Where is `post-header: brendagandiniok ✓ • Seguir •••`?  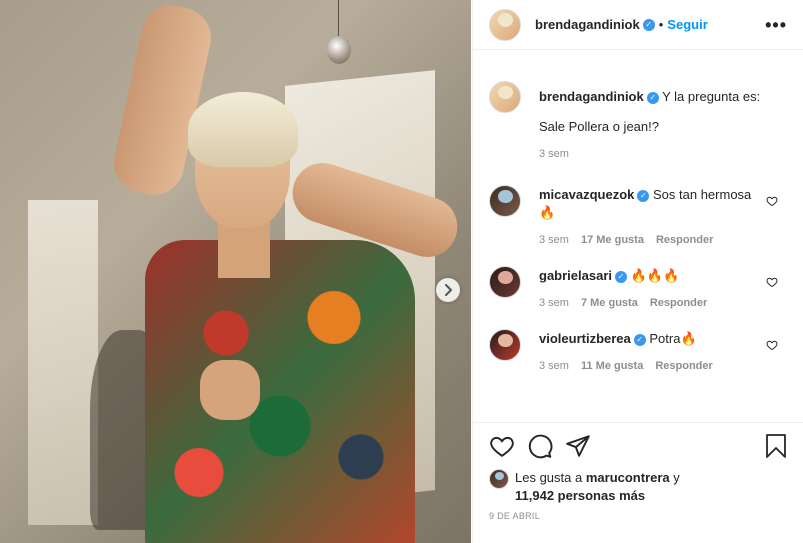 post-header: brendagandiniok ✓ • Seguir ••• is located at coordinates (638, 25).